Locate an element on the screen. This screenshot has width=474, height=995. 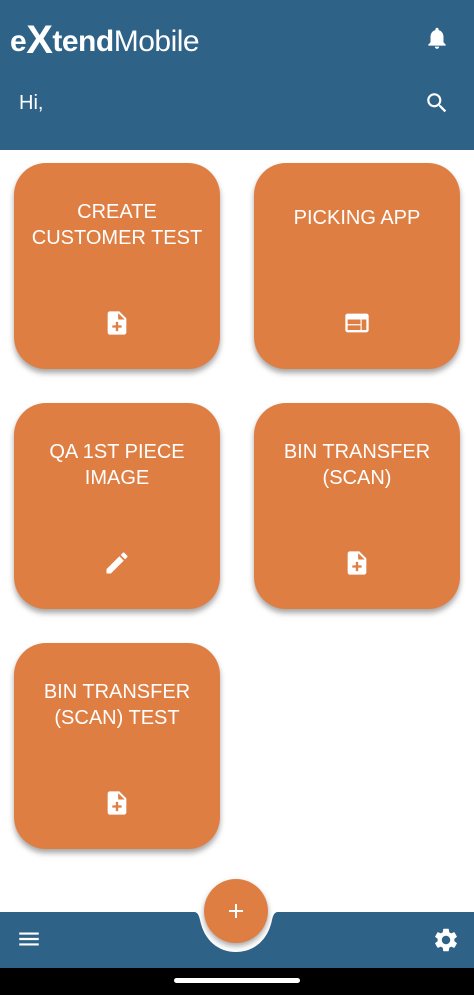
tile-bin-transfer-scan-test: BIN TRANSFER (SCAN) TEST is located at coordinates (117, 746).